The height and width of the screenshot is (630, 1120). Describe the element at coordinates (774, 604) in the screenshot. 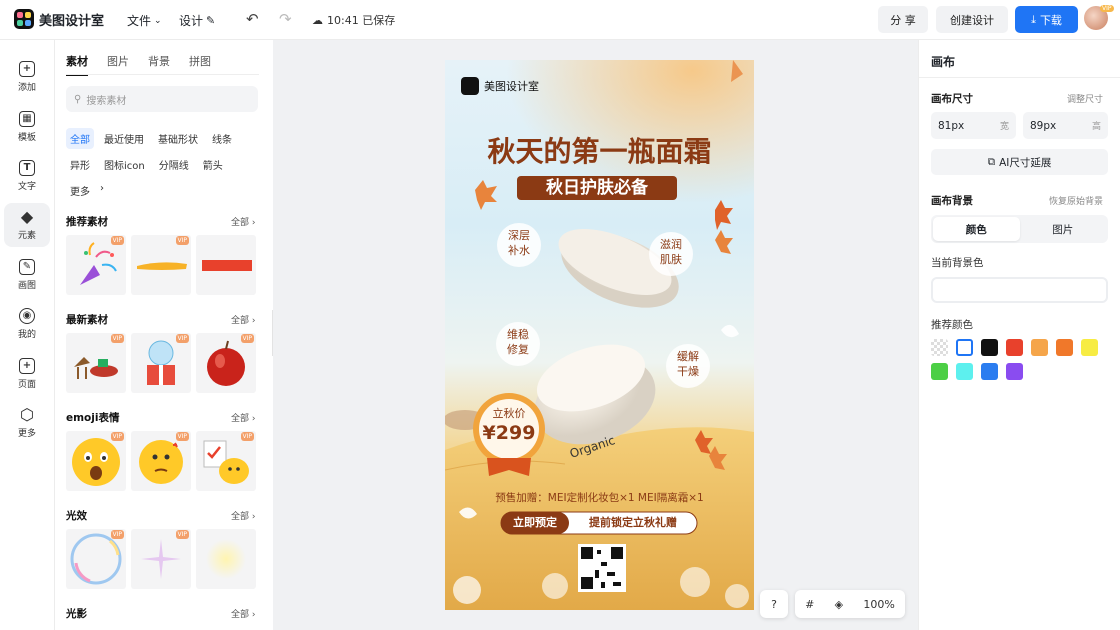

I see `help-button: ?` at that location.